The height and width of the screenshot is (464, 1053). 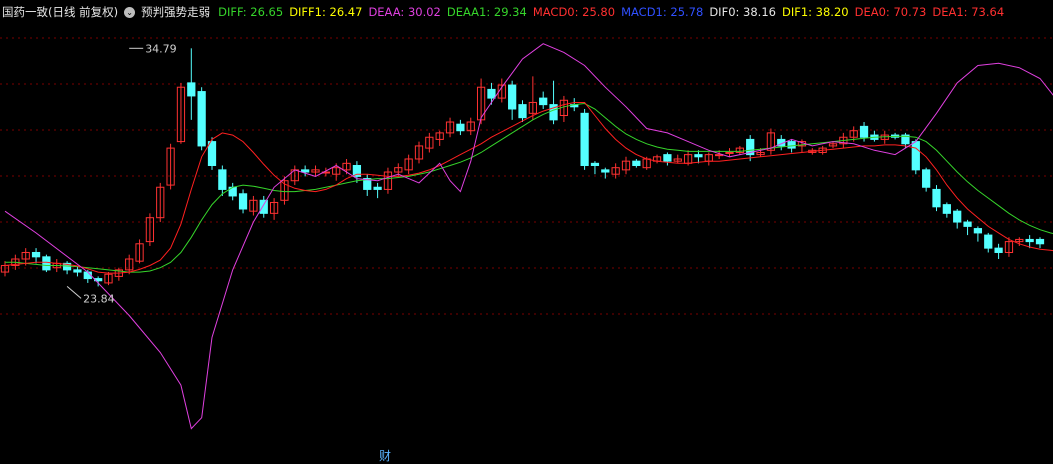 I want to click on finance-marker: 财, so click(x=385, y=455).